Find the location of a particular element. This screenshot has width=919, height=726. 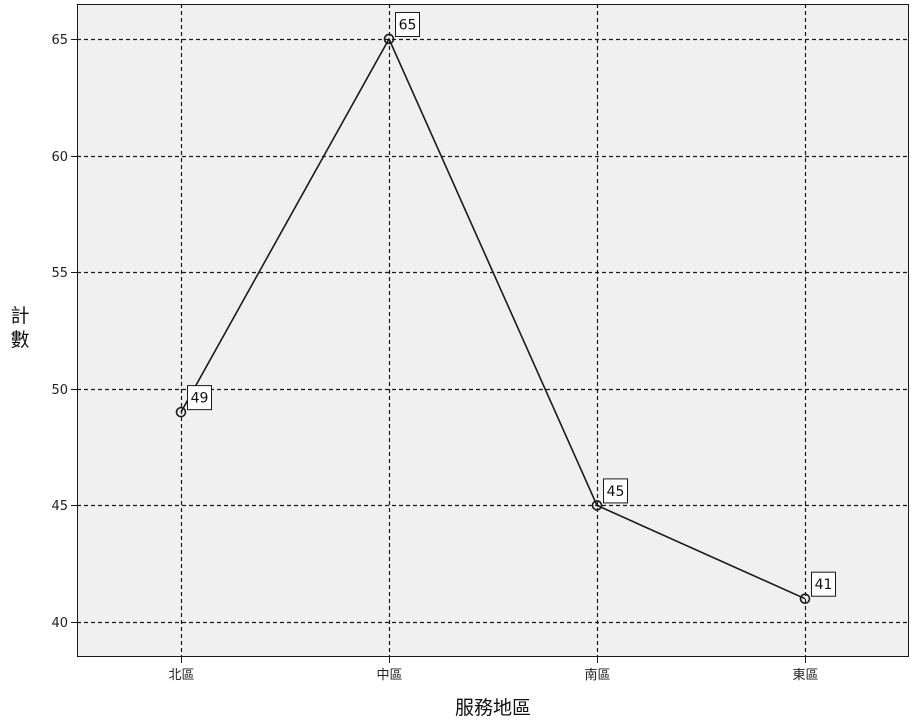

y-tick-label: 50 is located at coordinates (59, 390).